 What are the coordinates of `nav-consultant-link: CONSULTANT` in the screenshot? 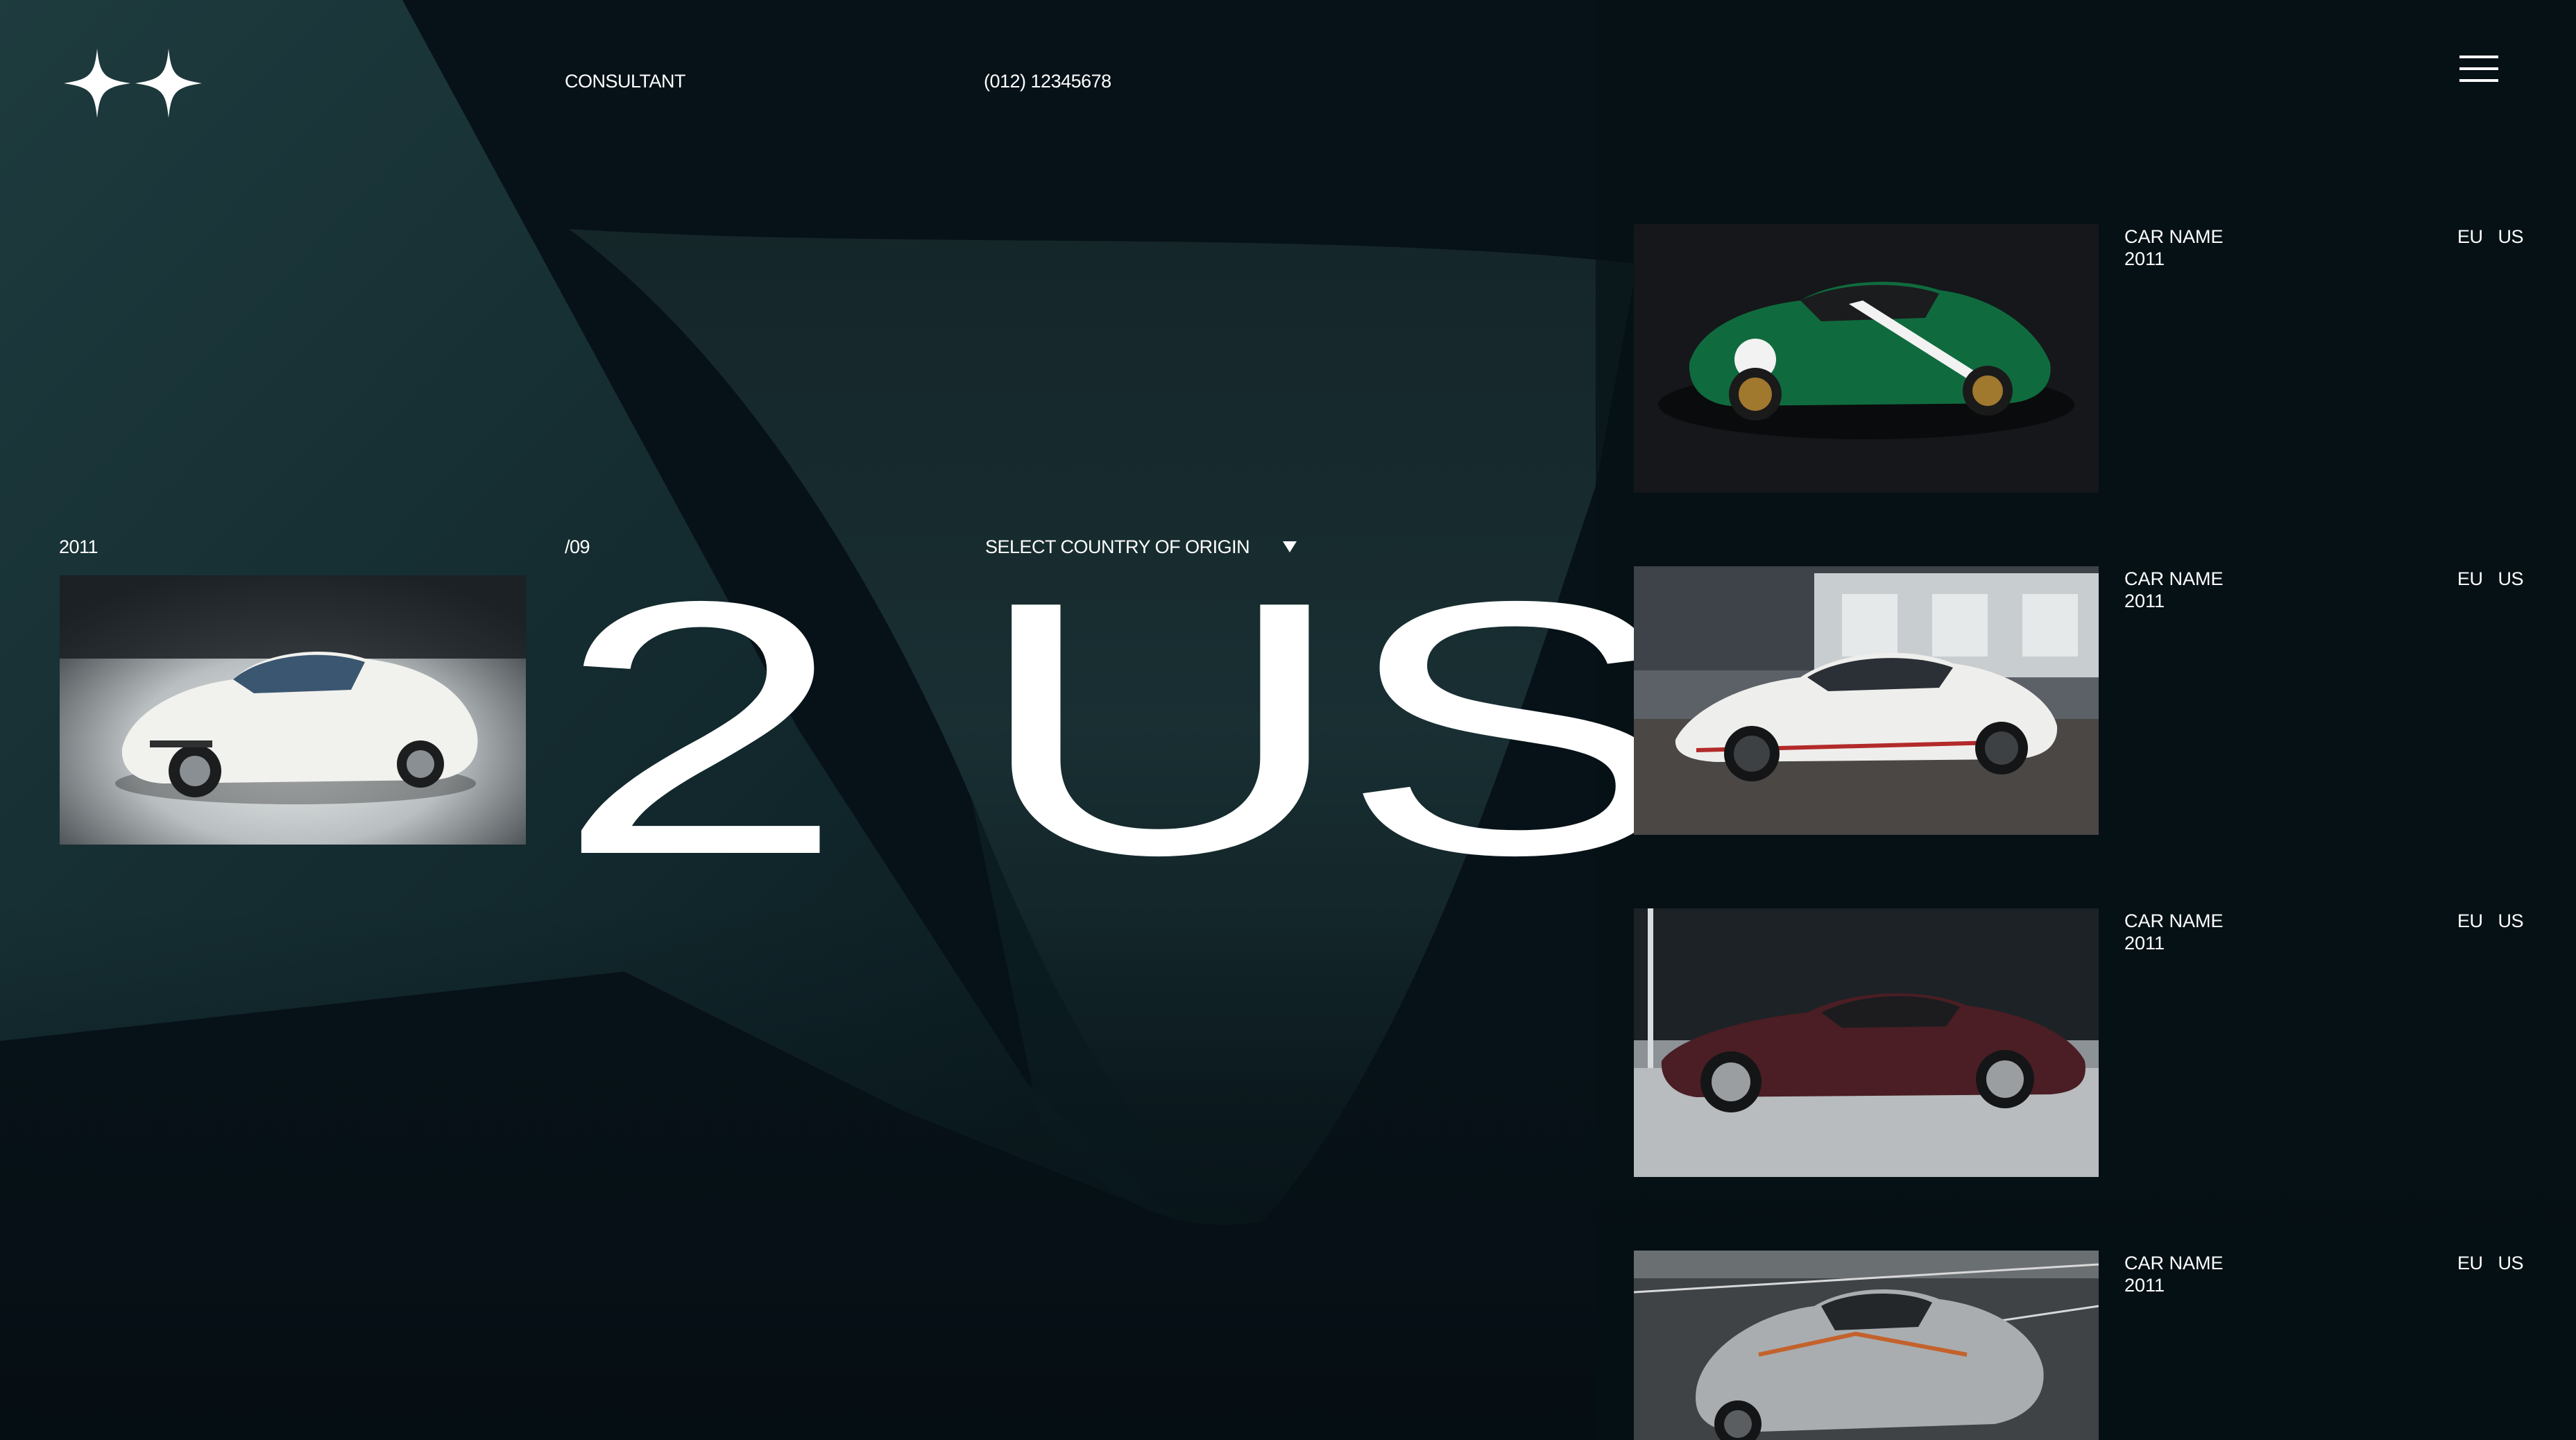 It's located at (625, 81).